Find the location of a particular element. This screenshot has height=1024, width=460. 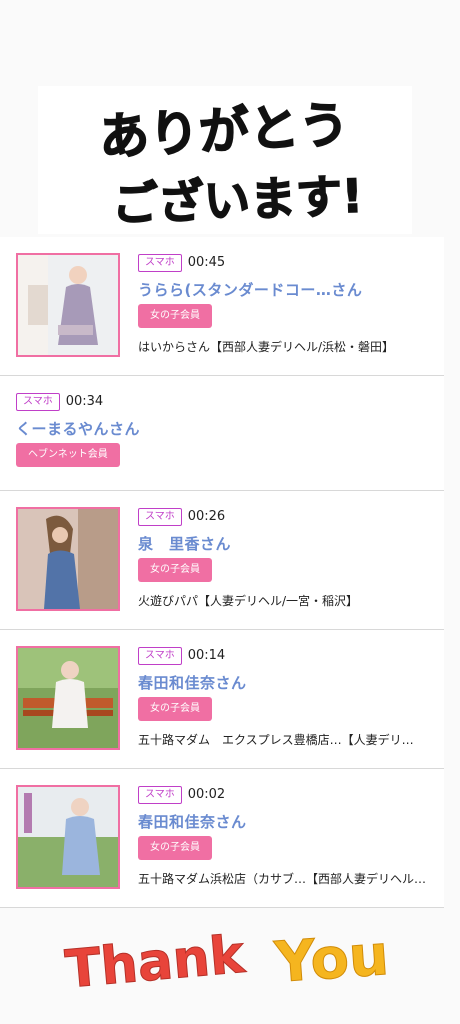

greeting-line1: ありがとう is located at coordinates (224, 131).